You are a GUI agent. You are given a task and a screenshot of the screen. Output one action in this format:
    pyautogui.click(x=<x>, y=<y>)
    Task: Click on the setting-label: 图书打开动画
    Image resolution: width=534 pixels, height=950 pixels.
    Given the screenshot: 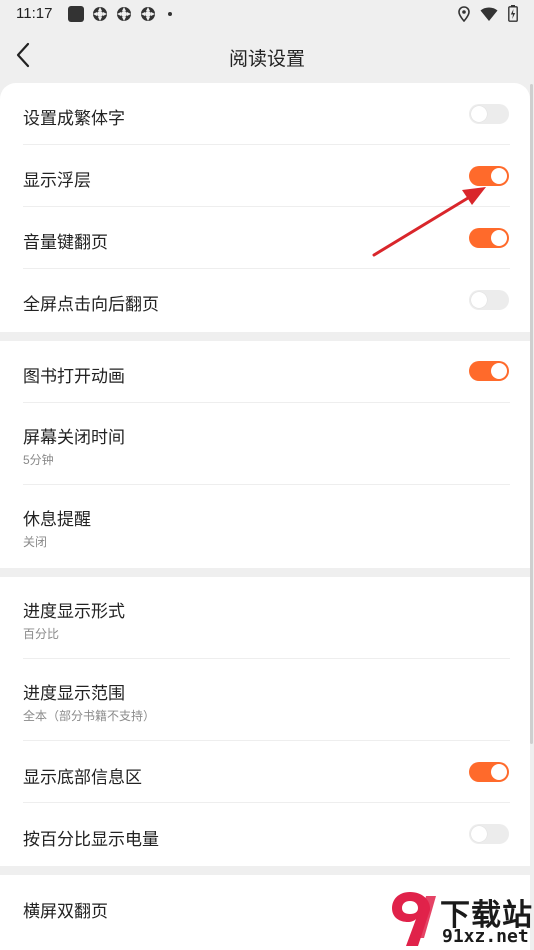 What is the action you would take?
    pyautogui.click(x=74, y=376)
    